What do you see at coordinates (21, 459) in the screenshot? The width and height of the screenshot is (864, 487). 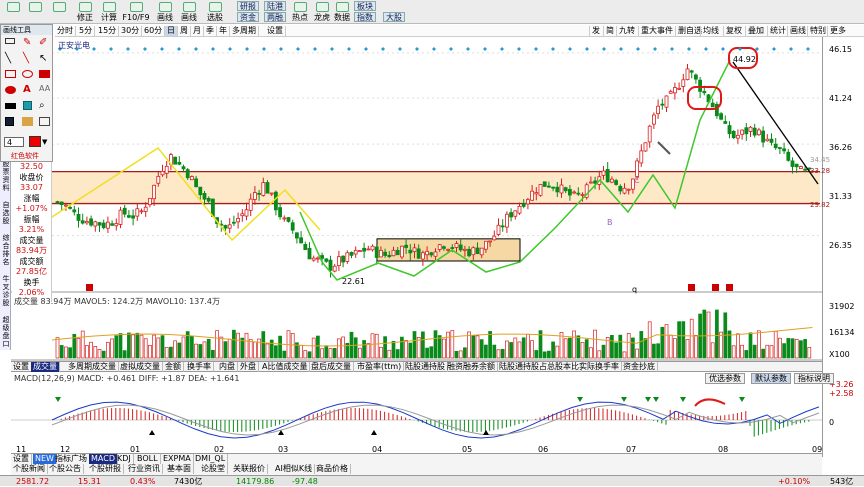 I see `itab-settings: 设置` at bounding box center [21, 459].